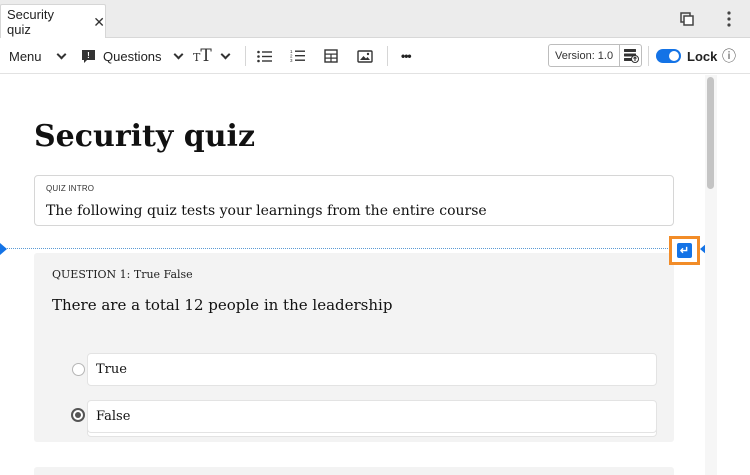 The height and width of the screenshot is (475, 750). I want to click on insert-block-button: ↵, so click(684, 250).